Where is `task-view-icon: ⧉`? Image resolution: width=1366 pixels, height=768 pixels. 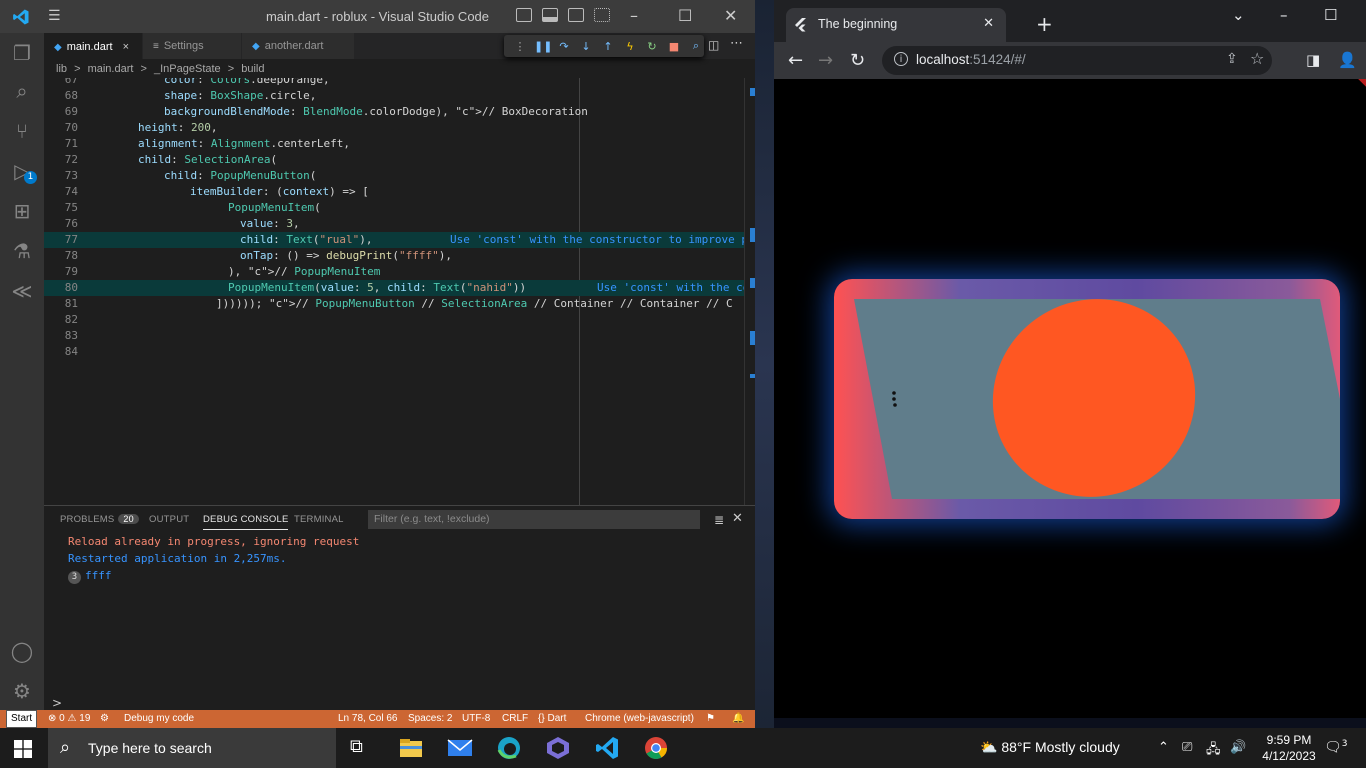 task-view-icon: ⧉ is located at coordinates (363, 748).